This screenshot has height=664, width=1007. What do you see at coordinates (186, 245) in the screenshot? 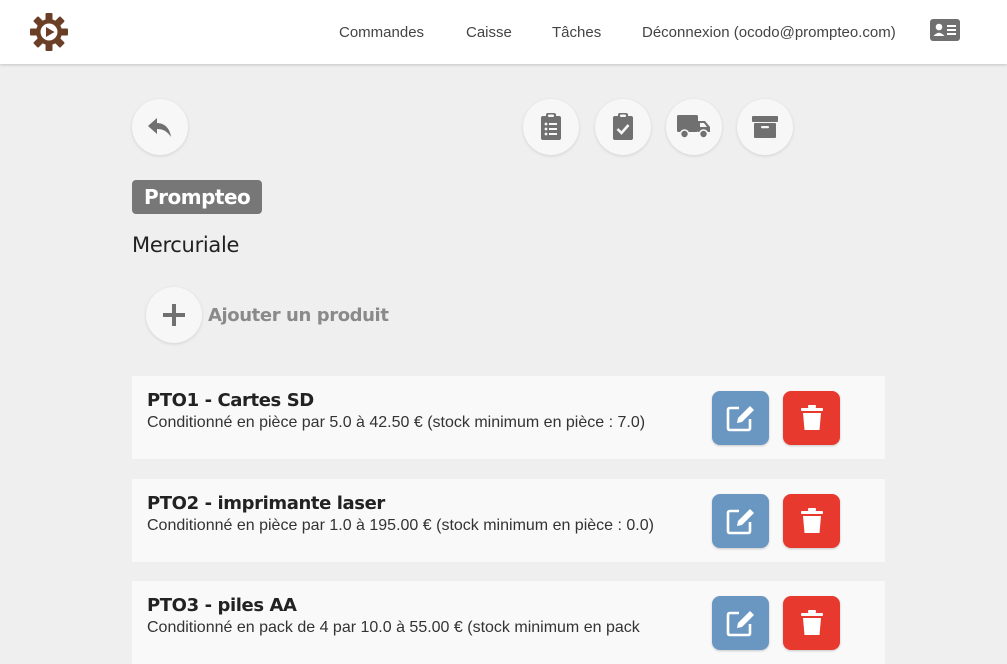
I see `page-title: Mercuriale` at bounding box center [186, 245].